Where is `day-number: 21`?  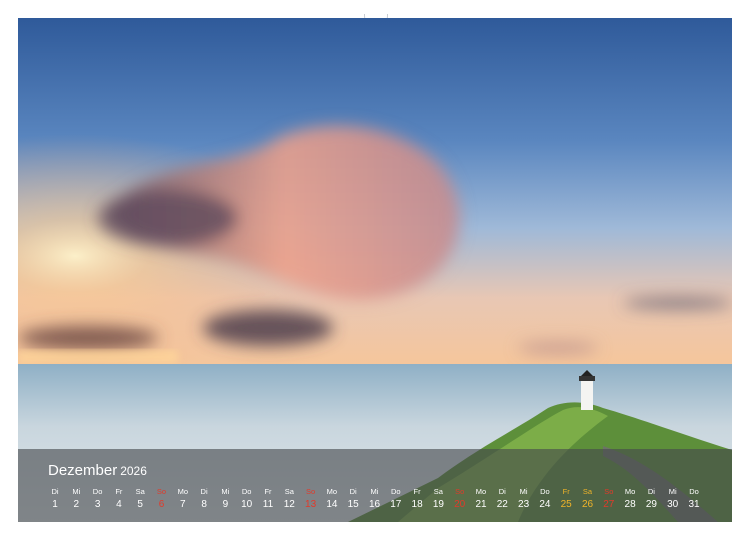
day-number: 21 is located at coordinates (481, 504).